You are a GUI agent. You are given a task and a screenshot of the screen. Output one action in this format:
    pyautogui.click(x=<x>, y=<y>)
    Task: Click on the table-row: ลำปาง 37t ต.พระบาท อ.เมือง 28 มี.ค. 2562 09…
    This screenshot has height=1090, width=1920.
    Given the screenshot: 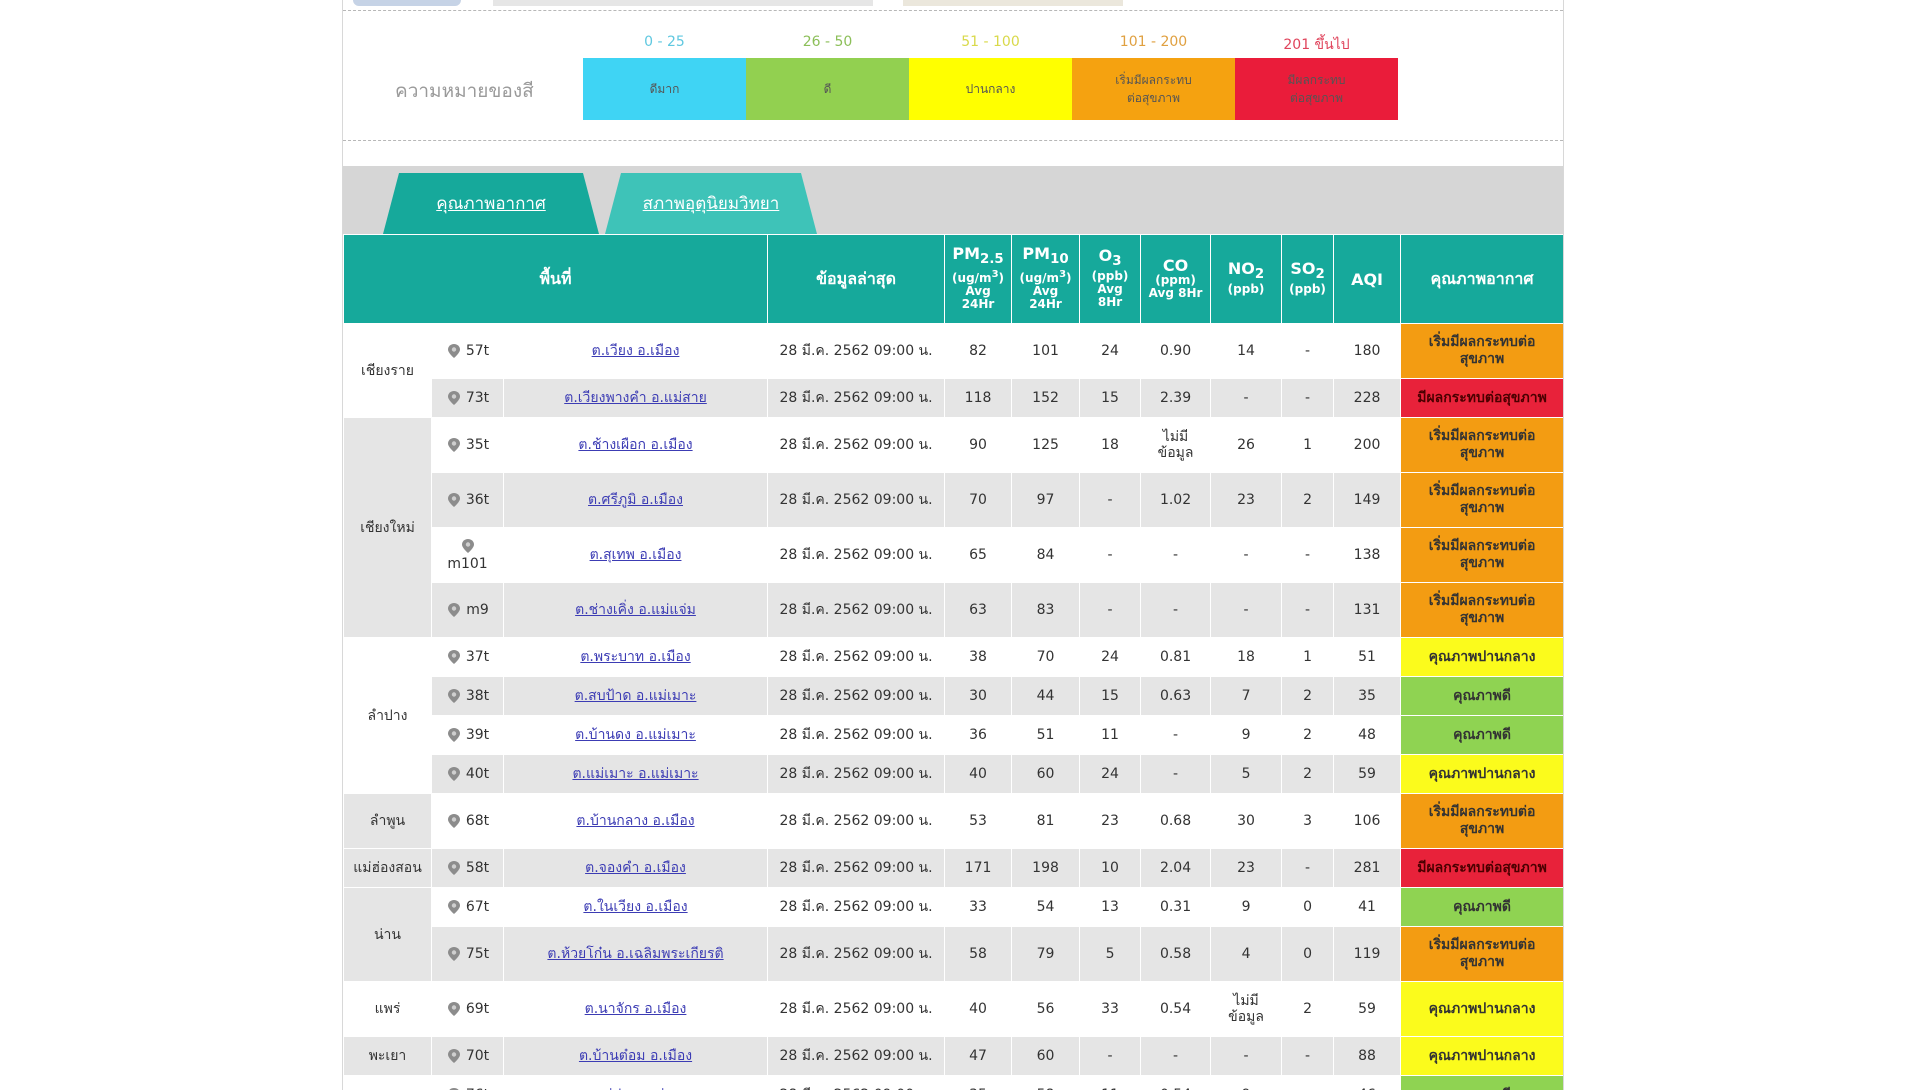 What is the action you would take?
    pyautogui.click(x=953, y=715)
    